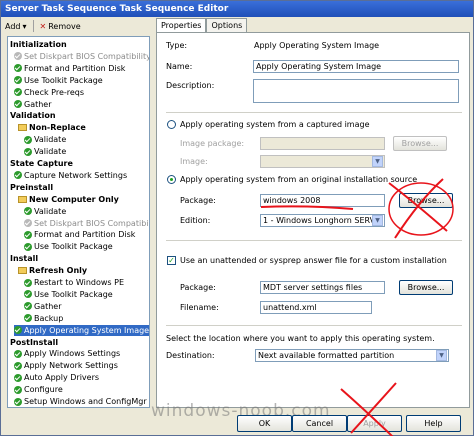 Image resolution: width=474 pixels, height=436 pixels. What do you see at coordinates (421, 209) in the screenshot?
I see `red-circle-annotation` at bounding box center [421, 209].